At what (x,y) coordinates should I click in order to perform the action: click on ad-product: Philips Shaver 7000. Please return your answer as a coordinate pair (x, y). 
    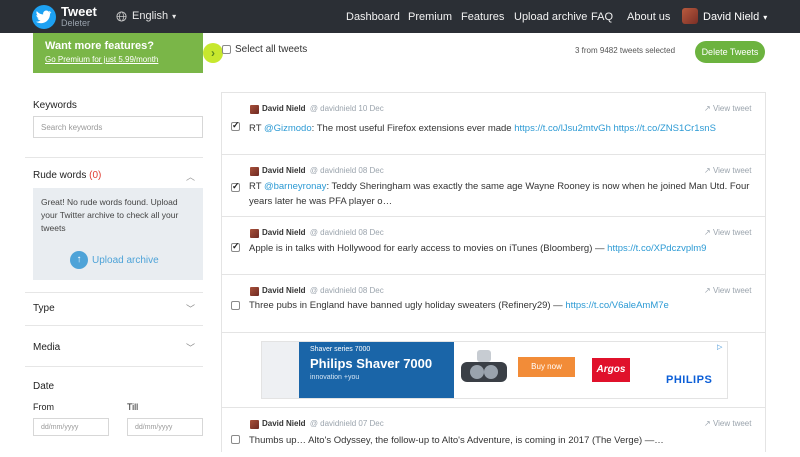
    Looking at the image, I should click on (371, 363).